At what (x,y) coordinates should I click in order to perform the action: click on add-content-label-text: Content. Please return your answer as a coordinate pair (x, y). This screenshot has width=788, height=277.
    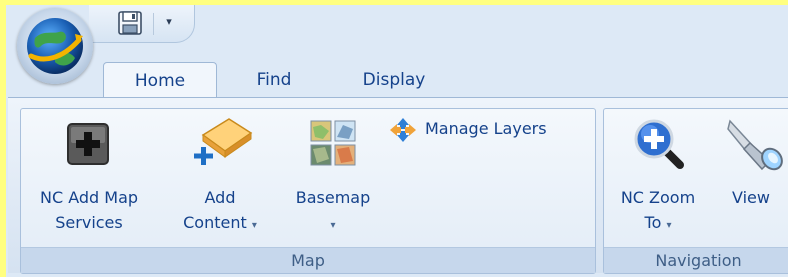
    Looking at the image, I should click on (215, 222).